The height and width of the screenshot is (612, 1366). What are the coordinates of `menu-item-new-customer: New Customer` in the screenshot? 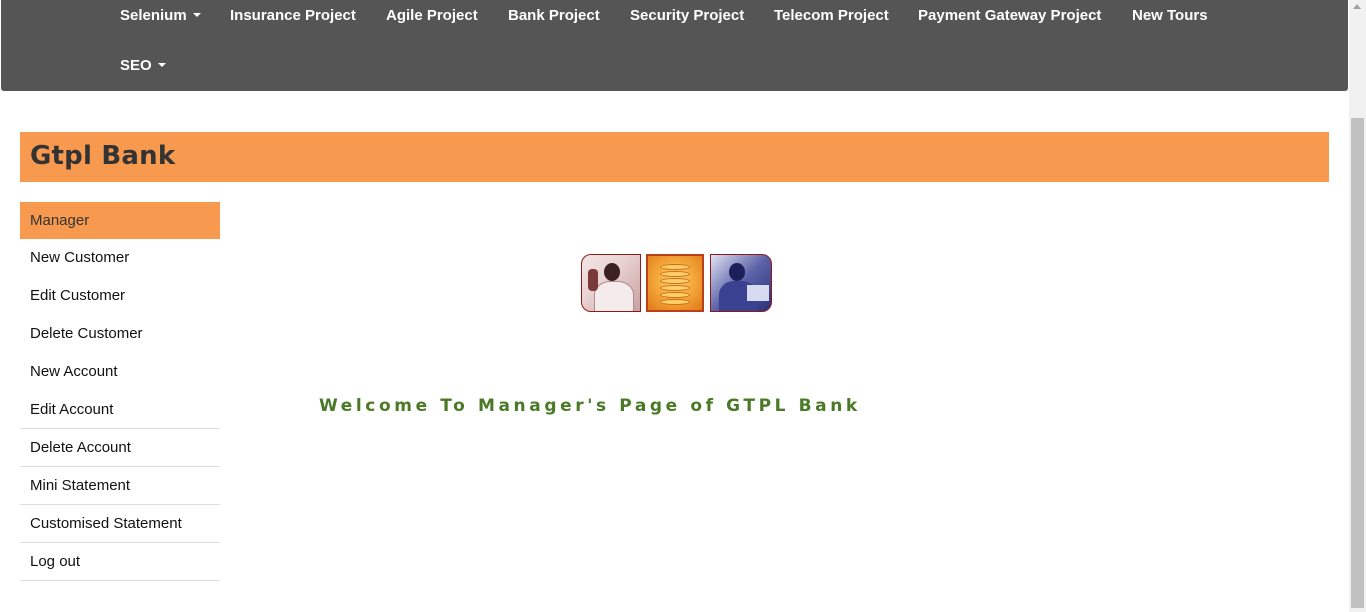 It's located at (120, 258).